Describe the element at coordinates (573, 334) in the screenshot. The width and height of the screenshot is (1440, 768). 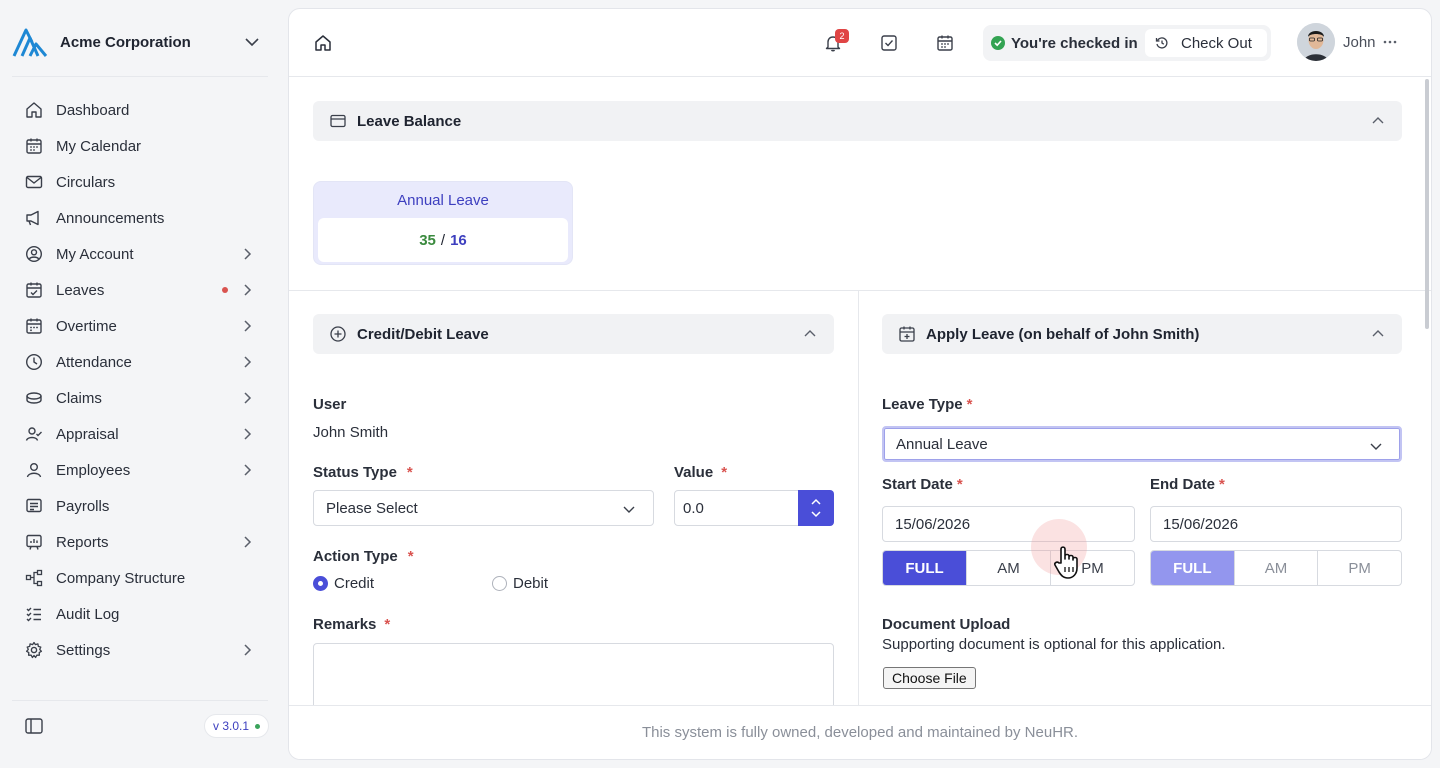
I see `credit-debit-header: Credit/Debit Leave` at that location.